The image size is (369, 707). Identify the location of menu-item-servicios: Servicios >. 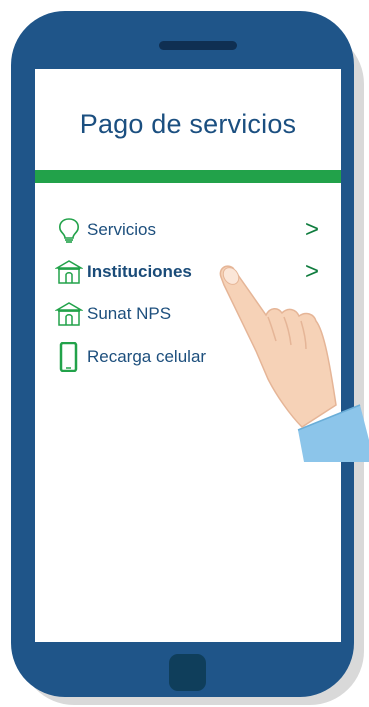
(188, 230).